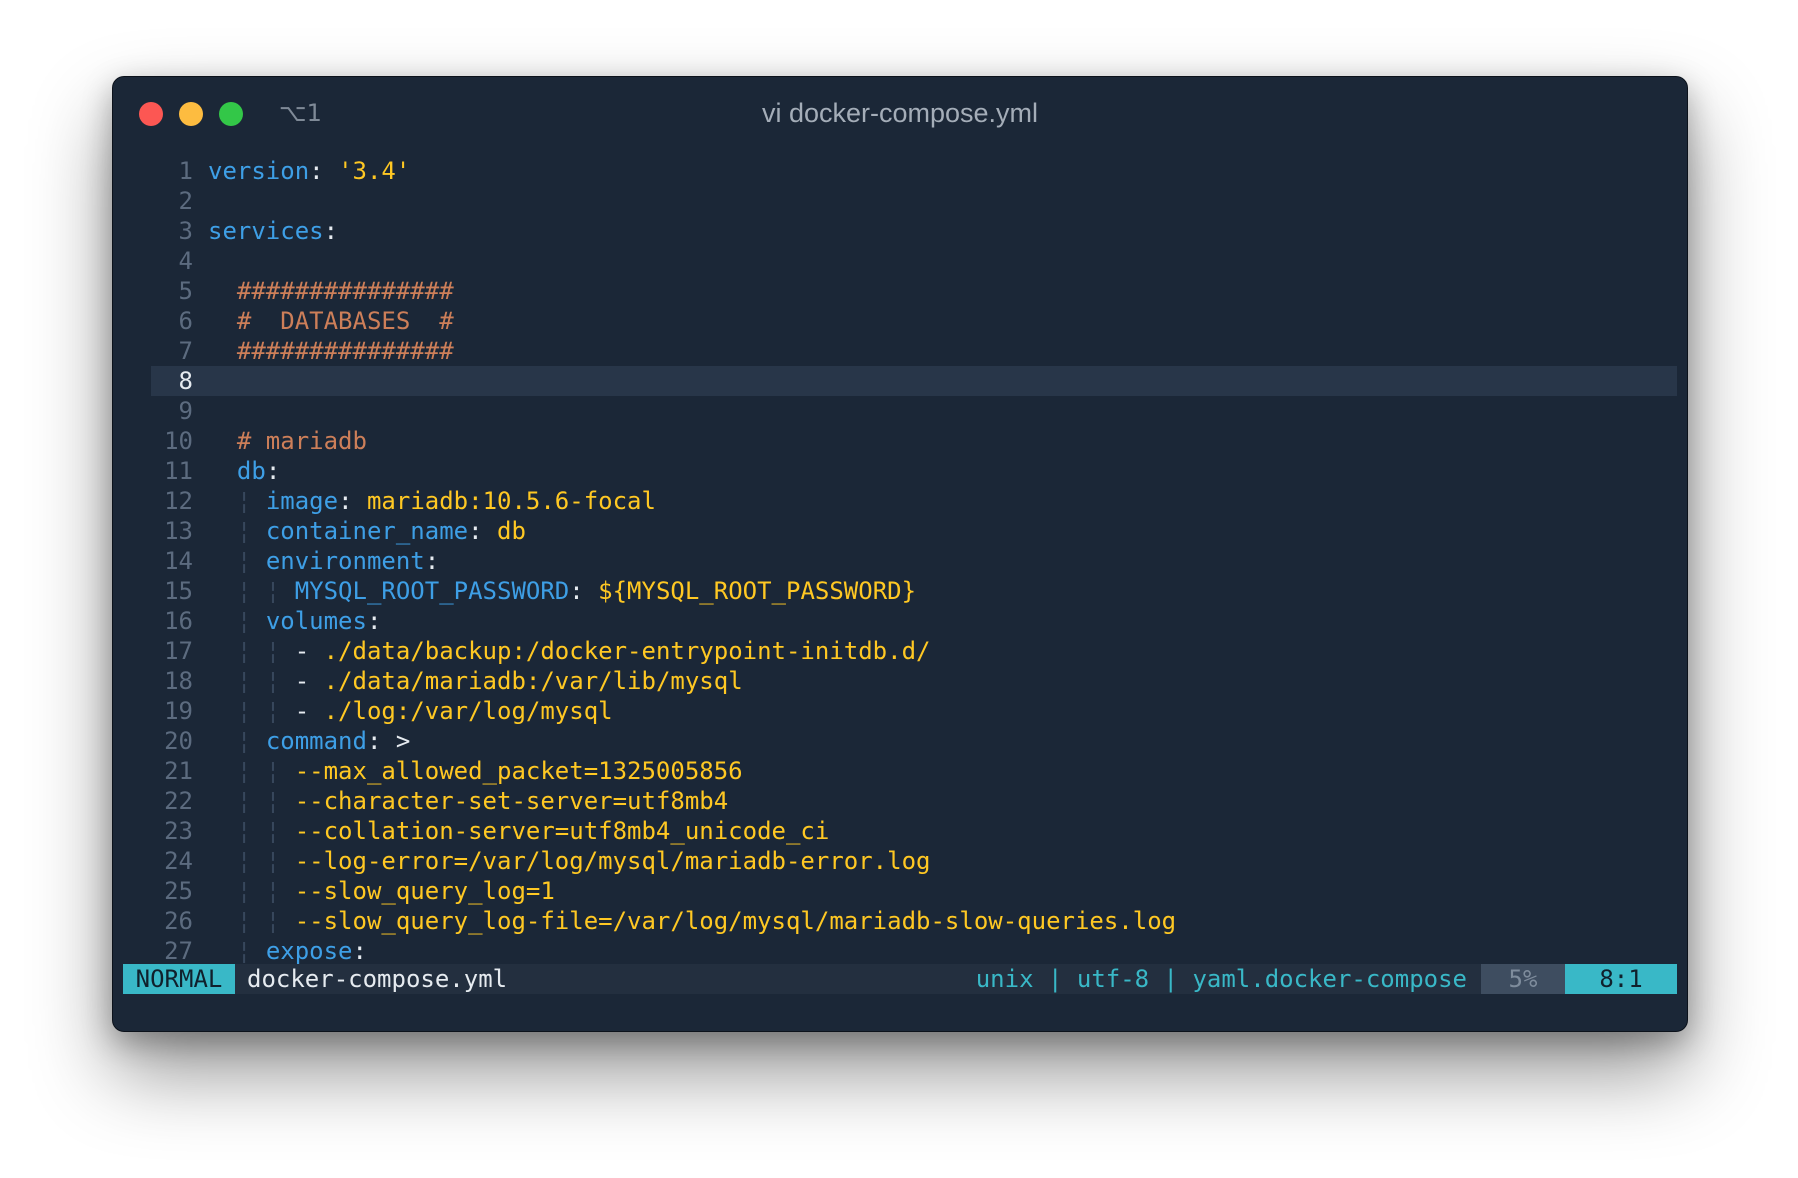 Image resolution: width=1798 pixels, height=1178 pixels. Describe the element at coordinates (914, 891) in the screenshot. I see `code-line: 25 ¦ ¦ --slow_query_log=1` at that location.